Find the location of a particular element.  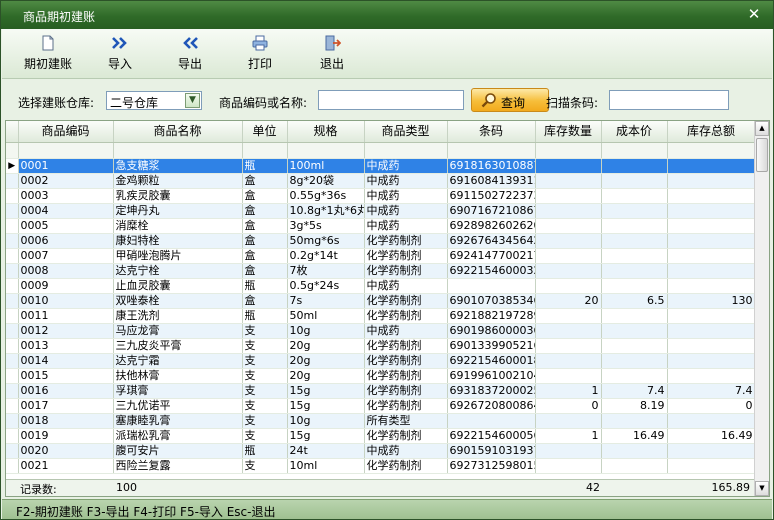

scroll-down-icon: ▼ is located at coordinates (762, 488).